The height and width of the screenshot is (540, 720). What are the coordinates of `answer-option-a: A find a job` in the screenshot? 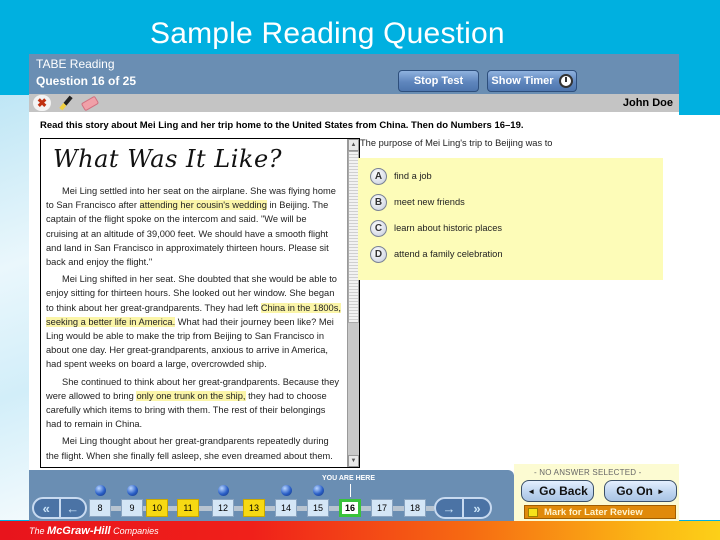 It's located at (401, 176).